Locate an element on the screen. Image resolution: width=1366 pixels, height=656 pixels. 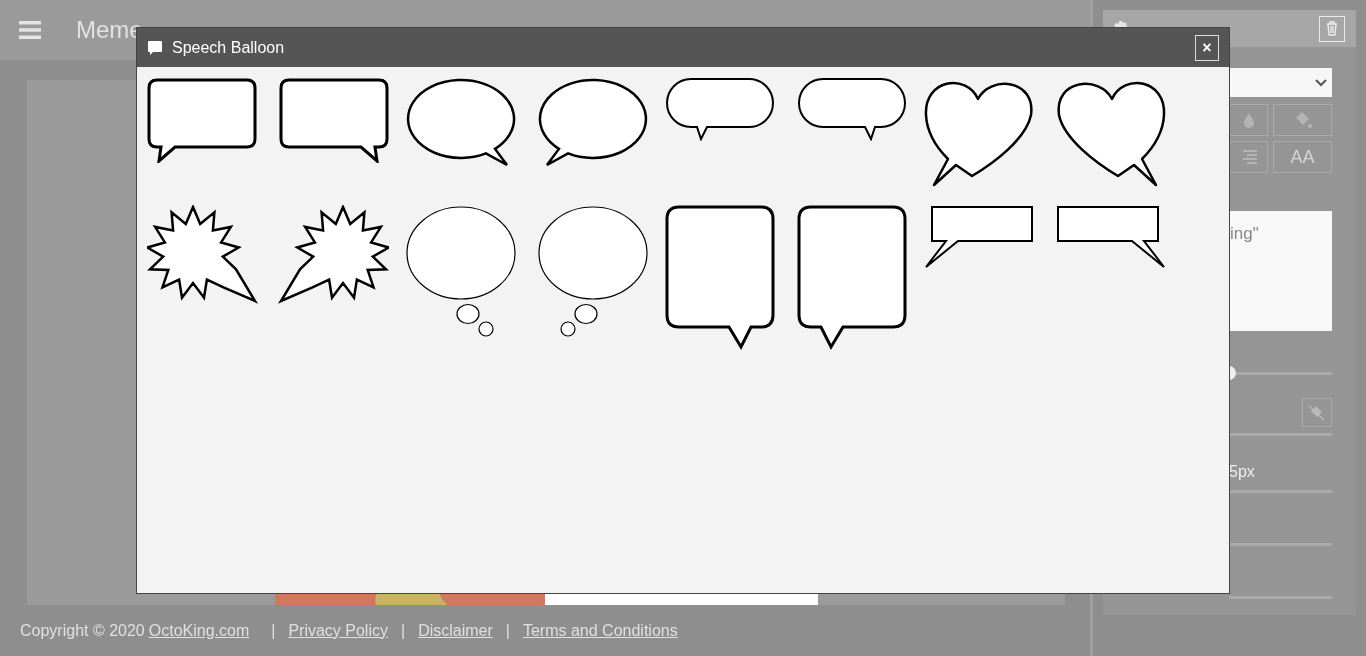
drop-icon is located at coordinates (1248, 120).